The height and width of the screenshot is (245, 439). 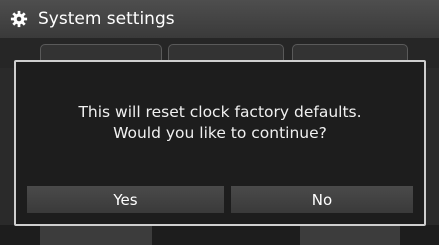 What do you see at coordinates (19, 19) in the screenshot?
I see `gear-icon` at bounding box center [19, 19].